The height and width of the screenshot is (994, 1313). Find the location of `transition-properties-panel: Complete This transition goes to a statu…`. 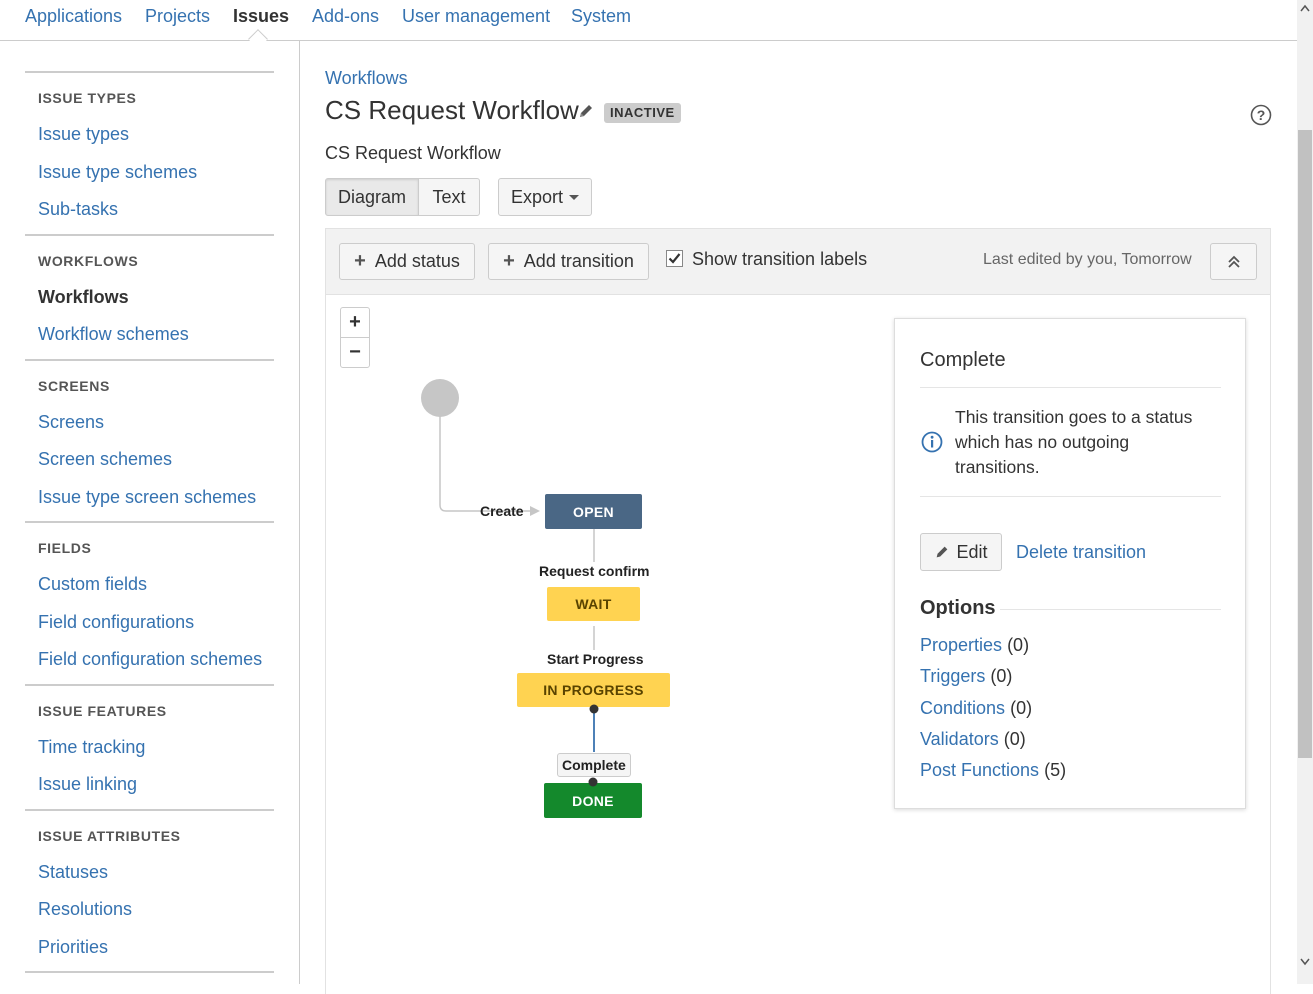

transition-properties-panel: Complete This transition goes to a statu… is located at coordinates (1070, 563).